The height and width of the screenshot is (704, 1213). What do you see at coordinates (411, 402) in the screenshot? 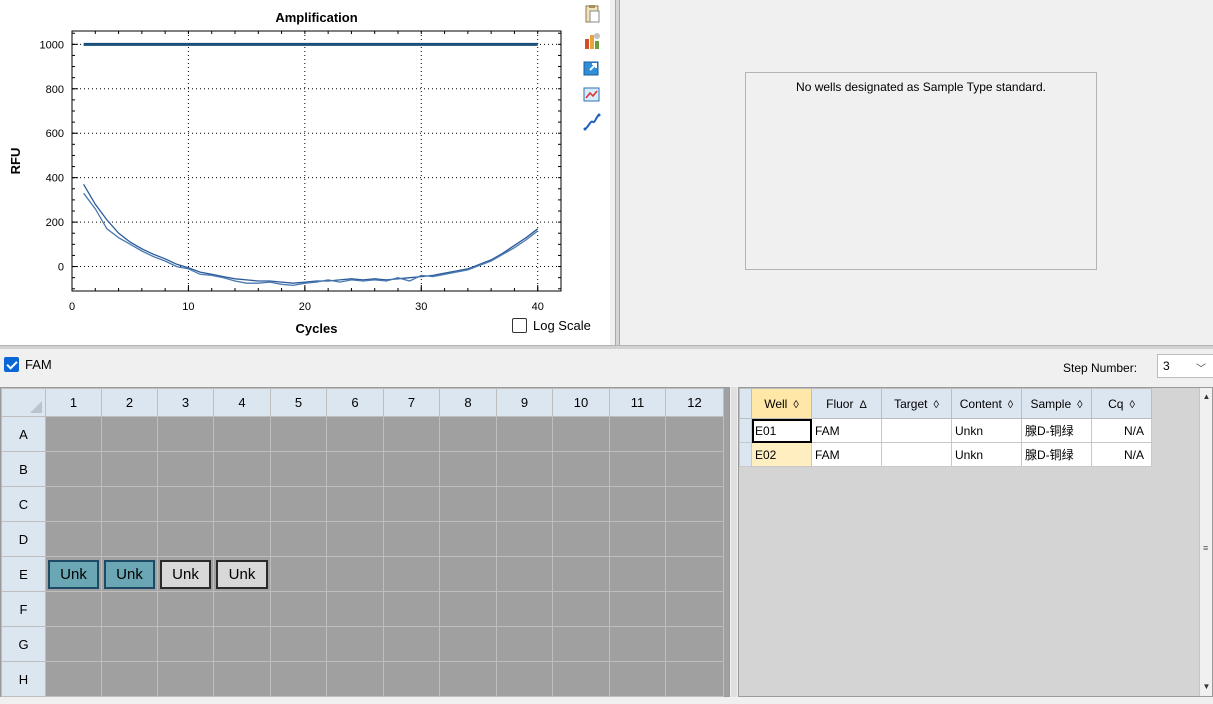
I see `plate-column-header: 7` at bounding box center [411, 402].